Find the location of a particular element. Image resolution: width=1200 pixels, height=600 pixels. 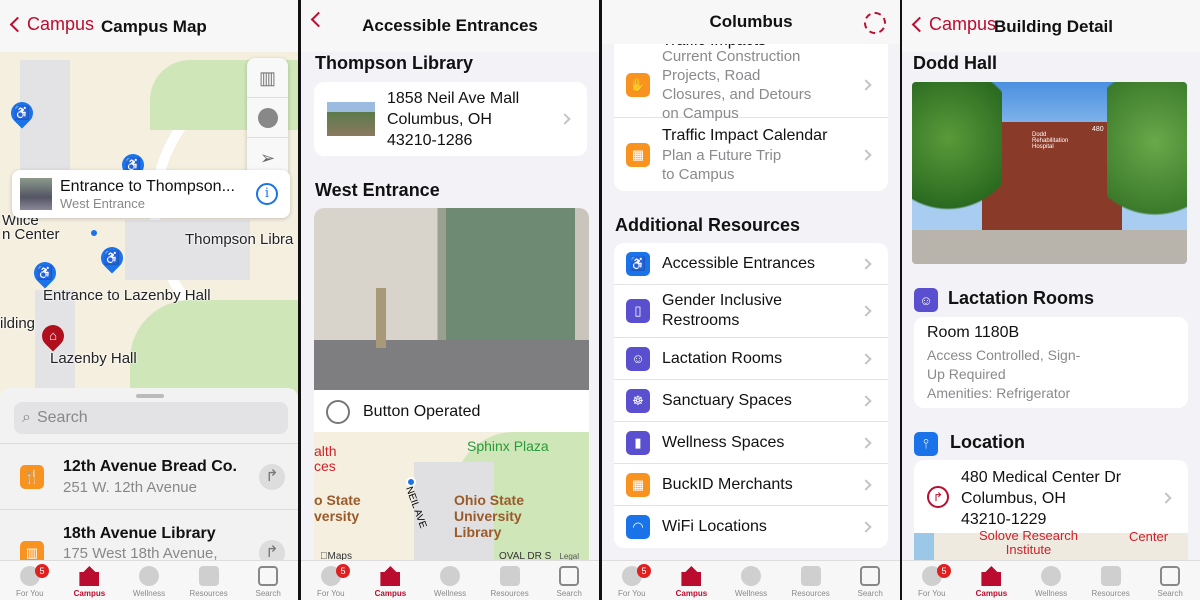

building-thumbnail is located at coordinates (351, 119).